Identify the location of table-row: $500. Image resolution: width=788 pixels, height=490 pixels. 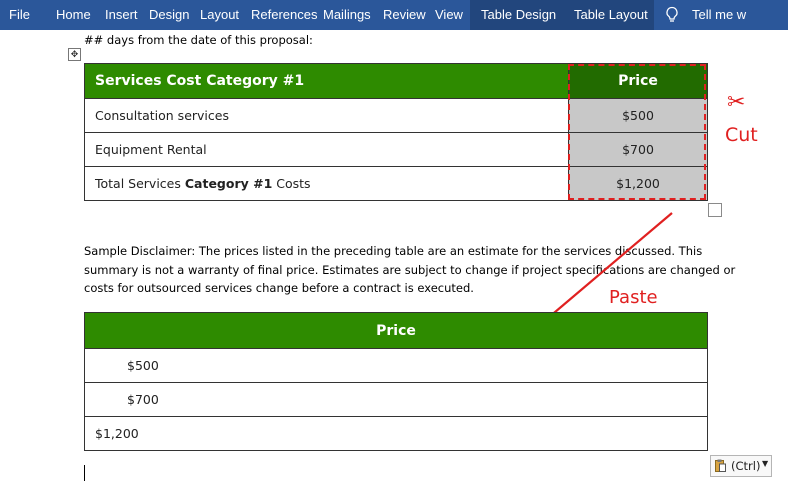
(396, 365).